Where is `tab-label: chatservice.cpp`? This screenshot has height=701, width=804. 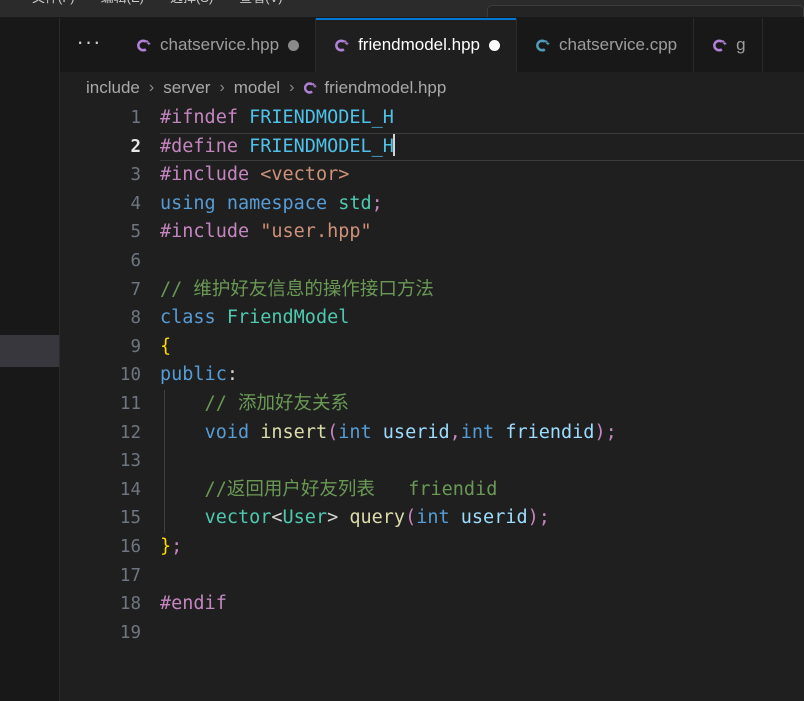
tab-label: chatservice.cpp is located at coordinates (618, 44).